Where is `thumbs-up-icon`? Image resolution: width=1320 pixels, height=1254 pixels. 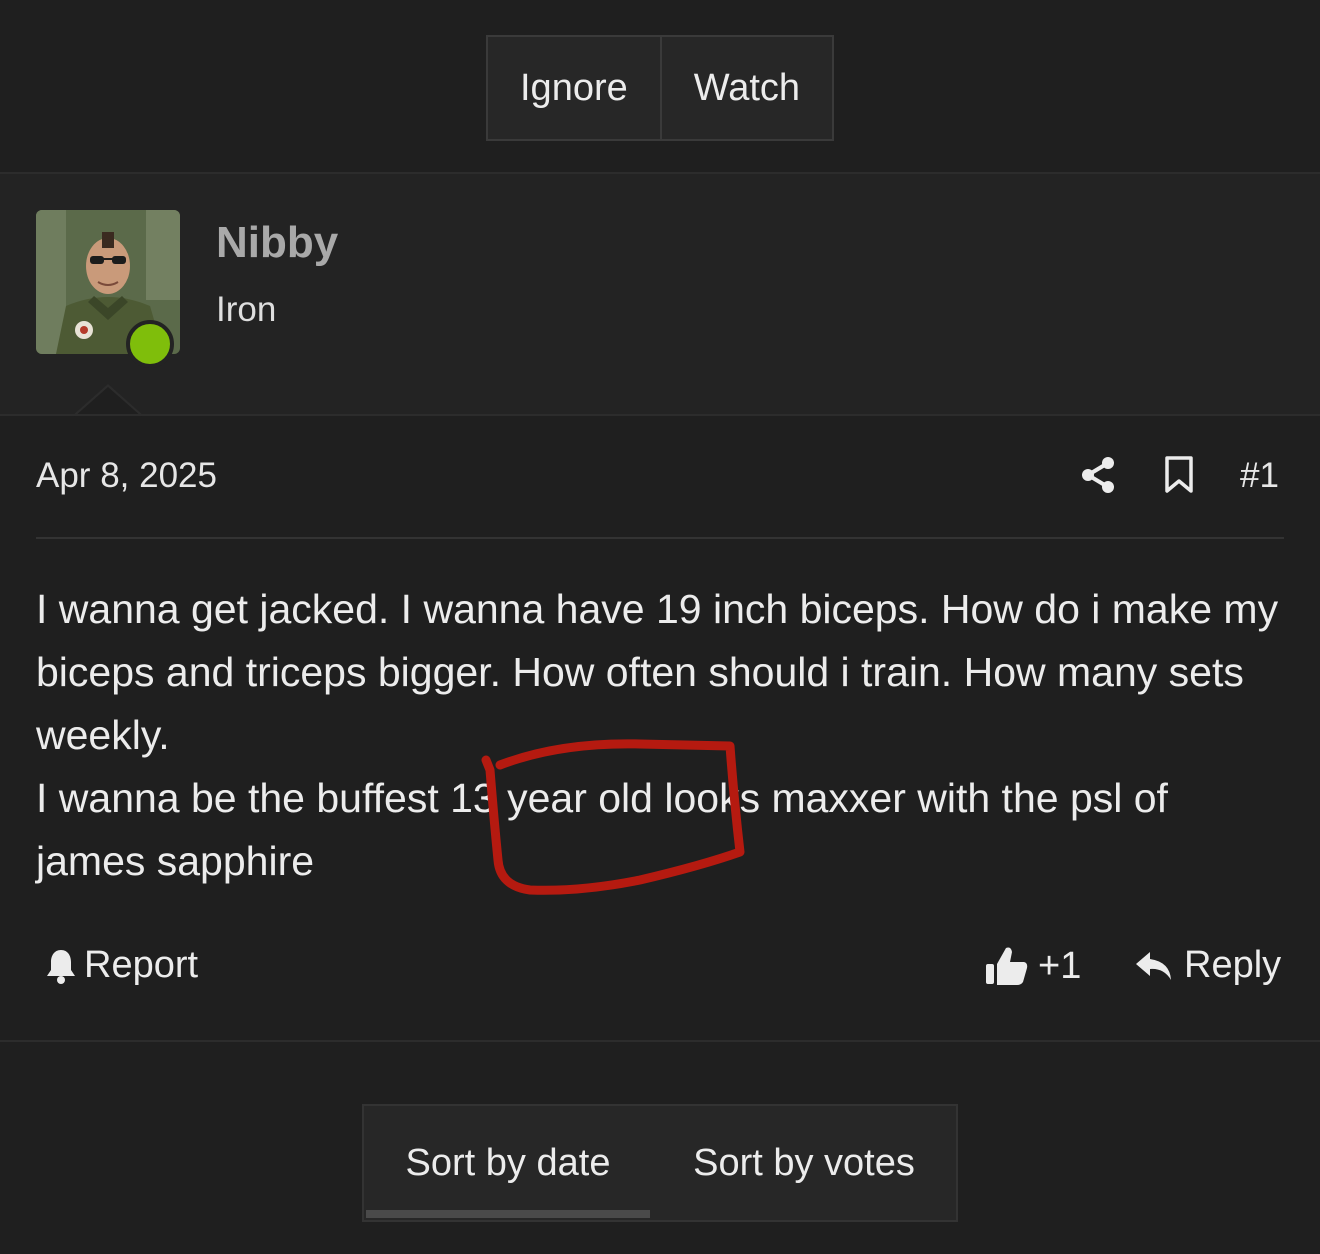
thumbs-up-icon is located at coordinates (1007, 966).